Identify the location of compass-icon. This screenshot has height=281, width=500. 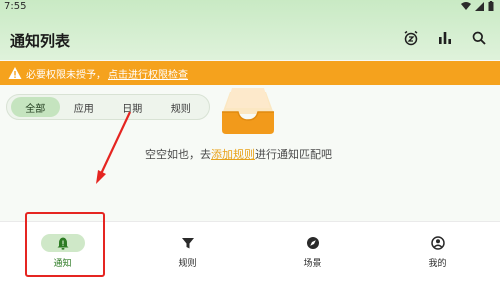
(312, 243).